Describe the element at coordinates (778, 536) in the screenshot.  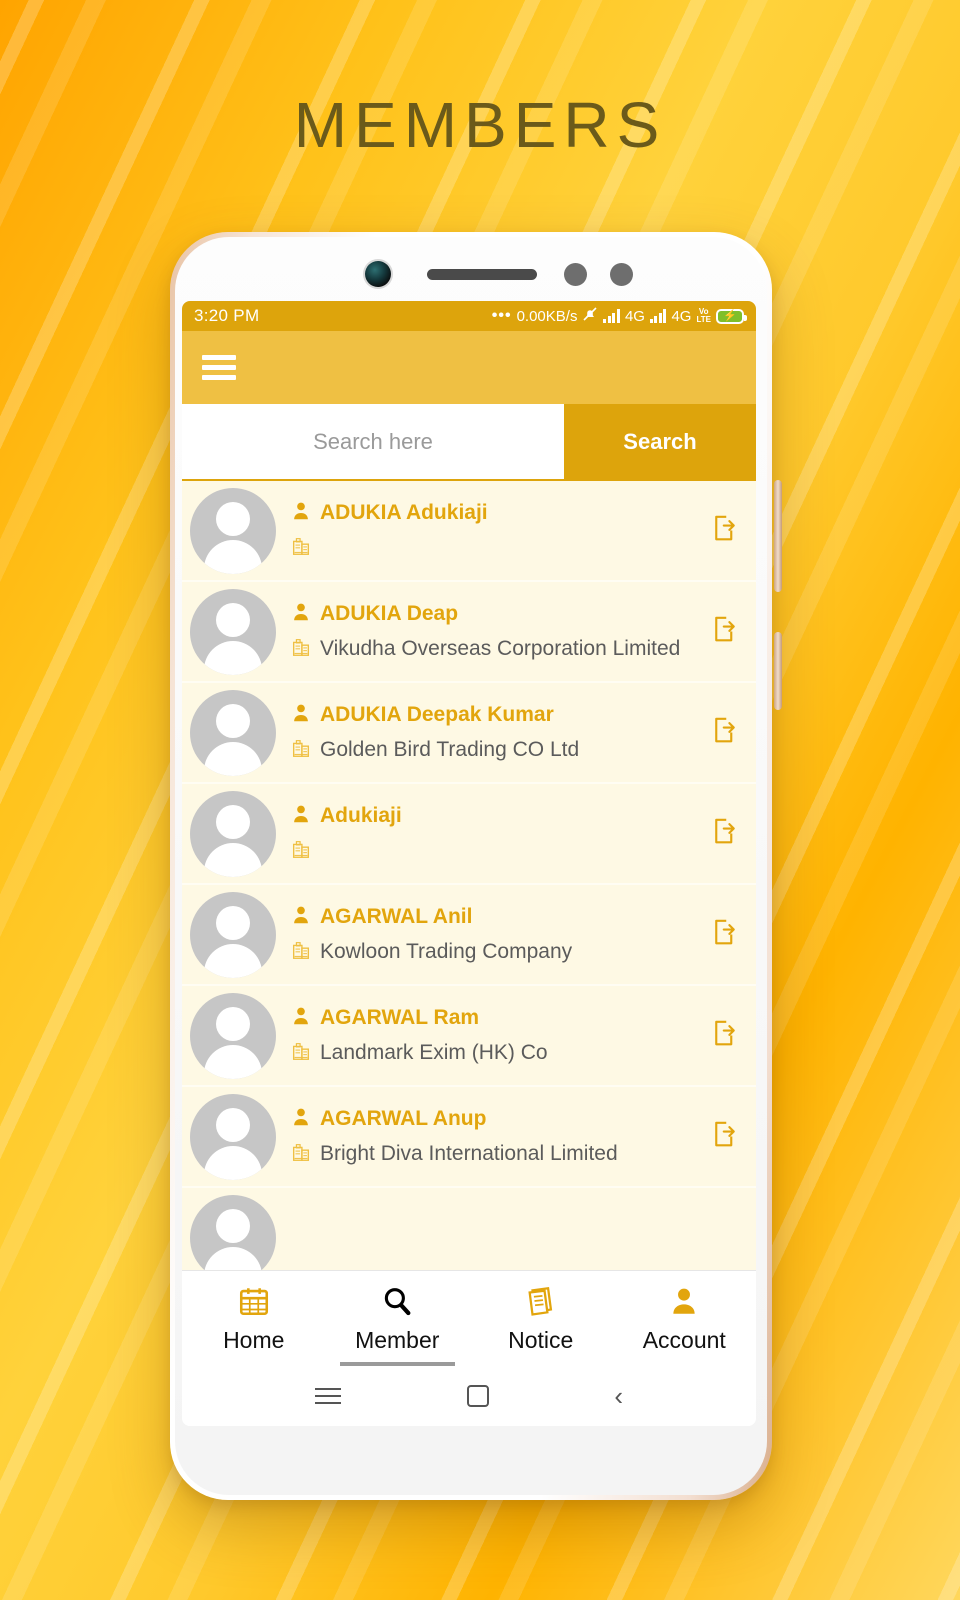
I see `volume-button` at that location.